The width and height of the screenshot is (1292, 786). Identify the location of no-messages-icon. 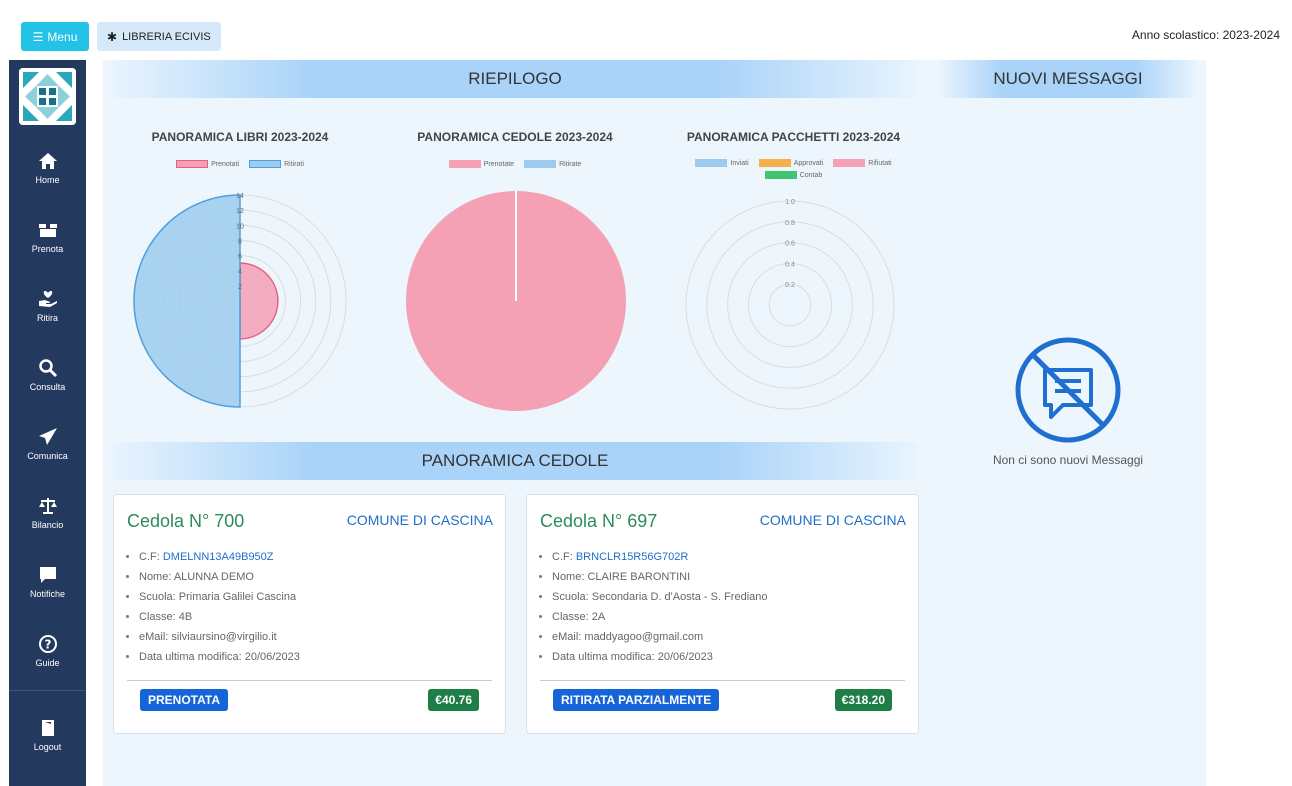
(1068, 390).